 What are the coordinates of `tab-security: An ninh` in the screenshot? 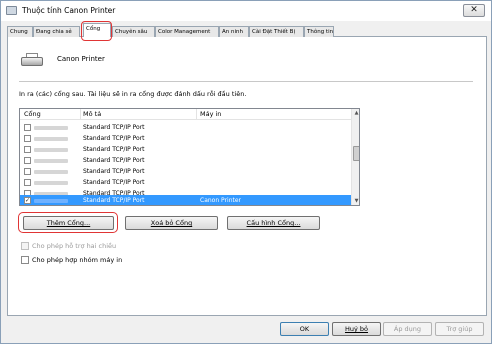 It's located at (234, 31).